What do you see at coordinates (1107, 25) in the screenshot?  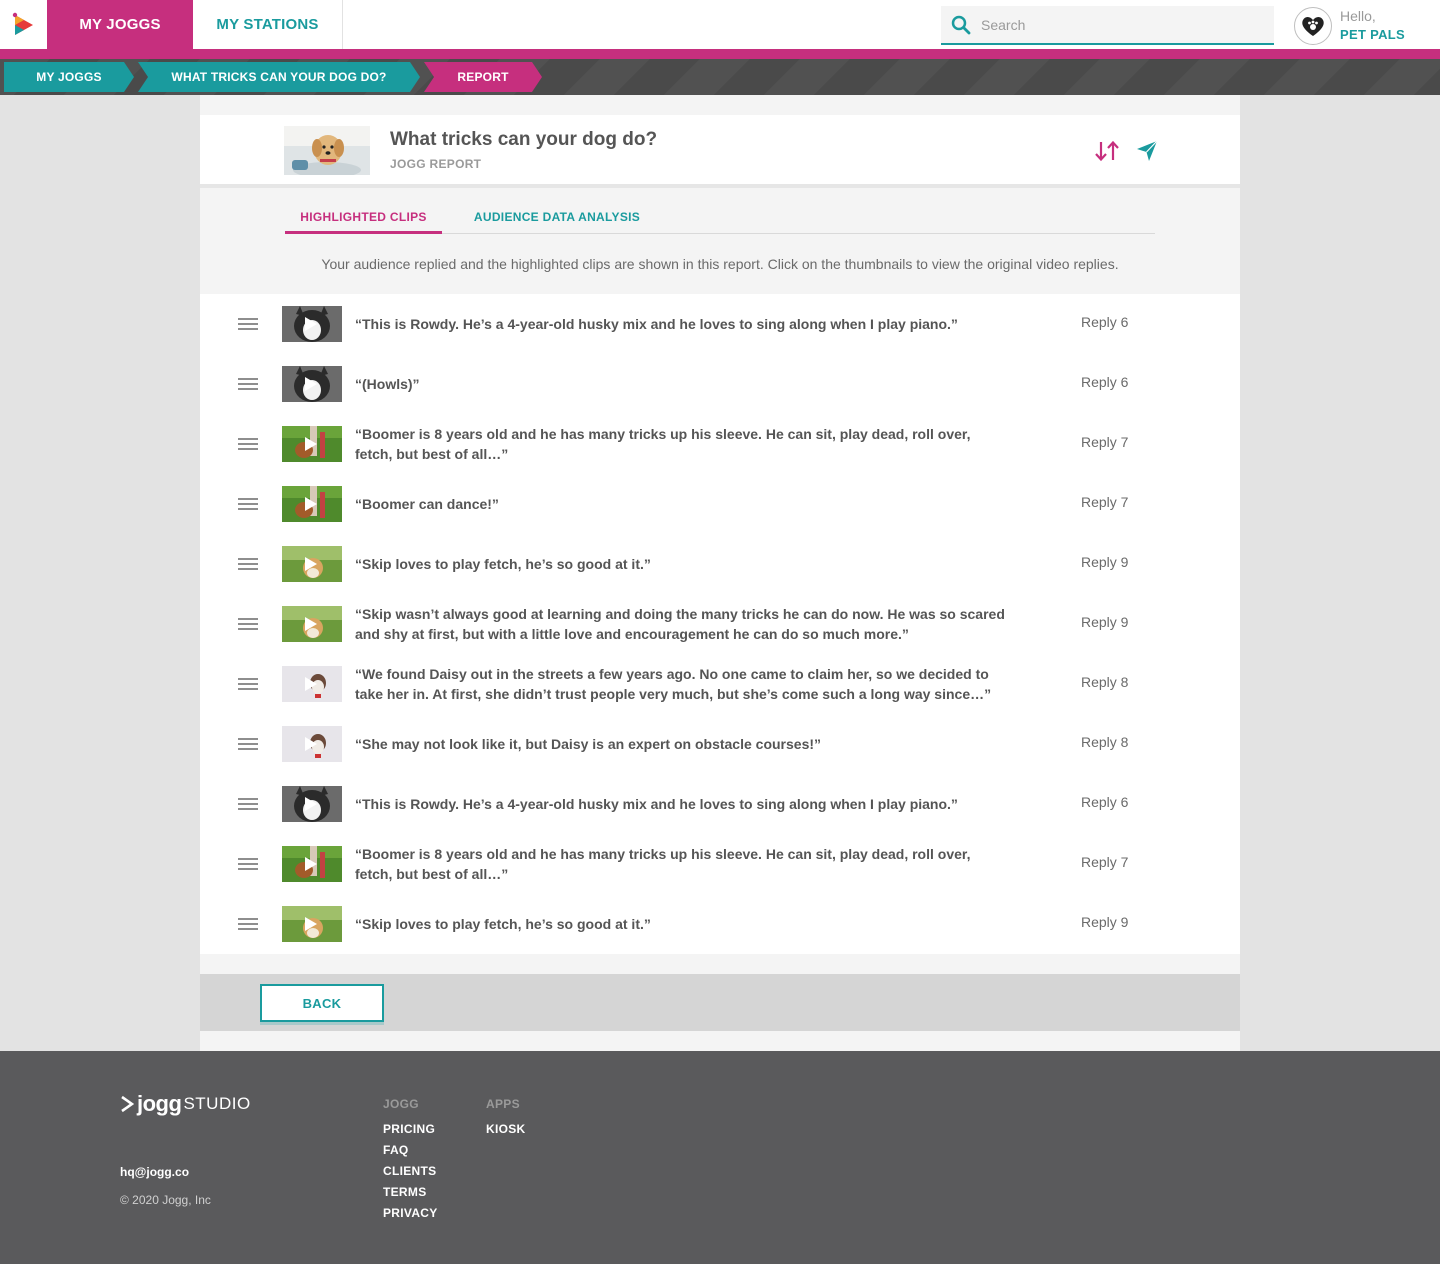 I see `search-input: Search` at bounding box center [1107, 25].